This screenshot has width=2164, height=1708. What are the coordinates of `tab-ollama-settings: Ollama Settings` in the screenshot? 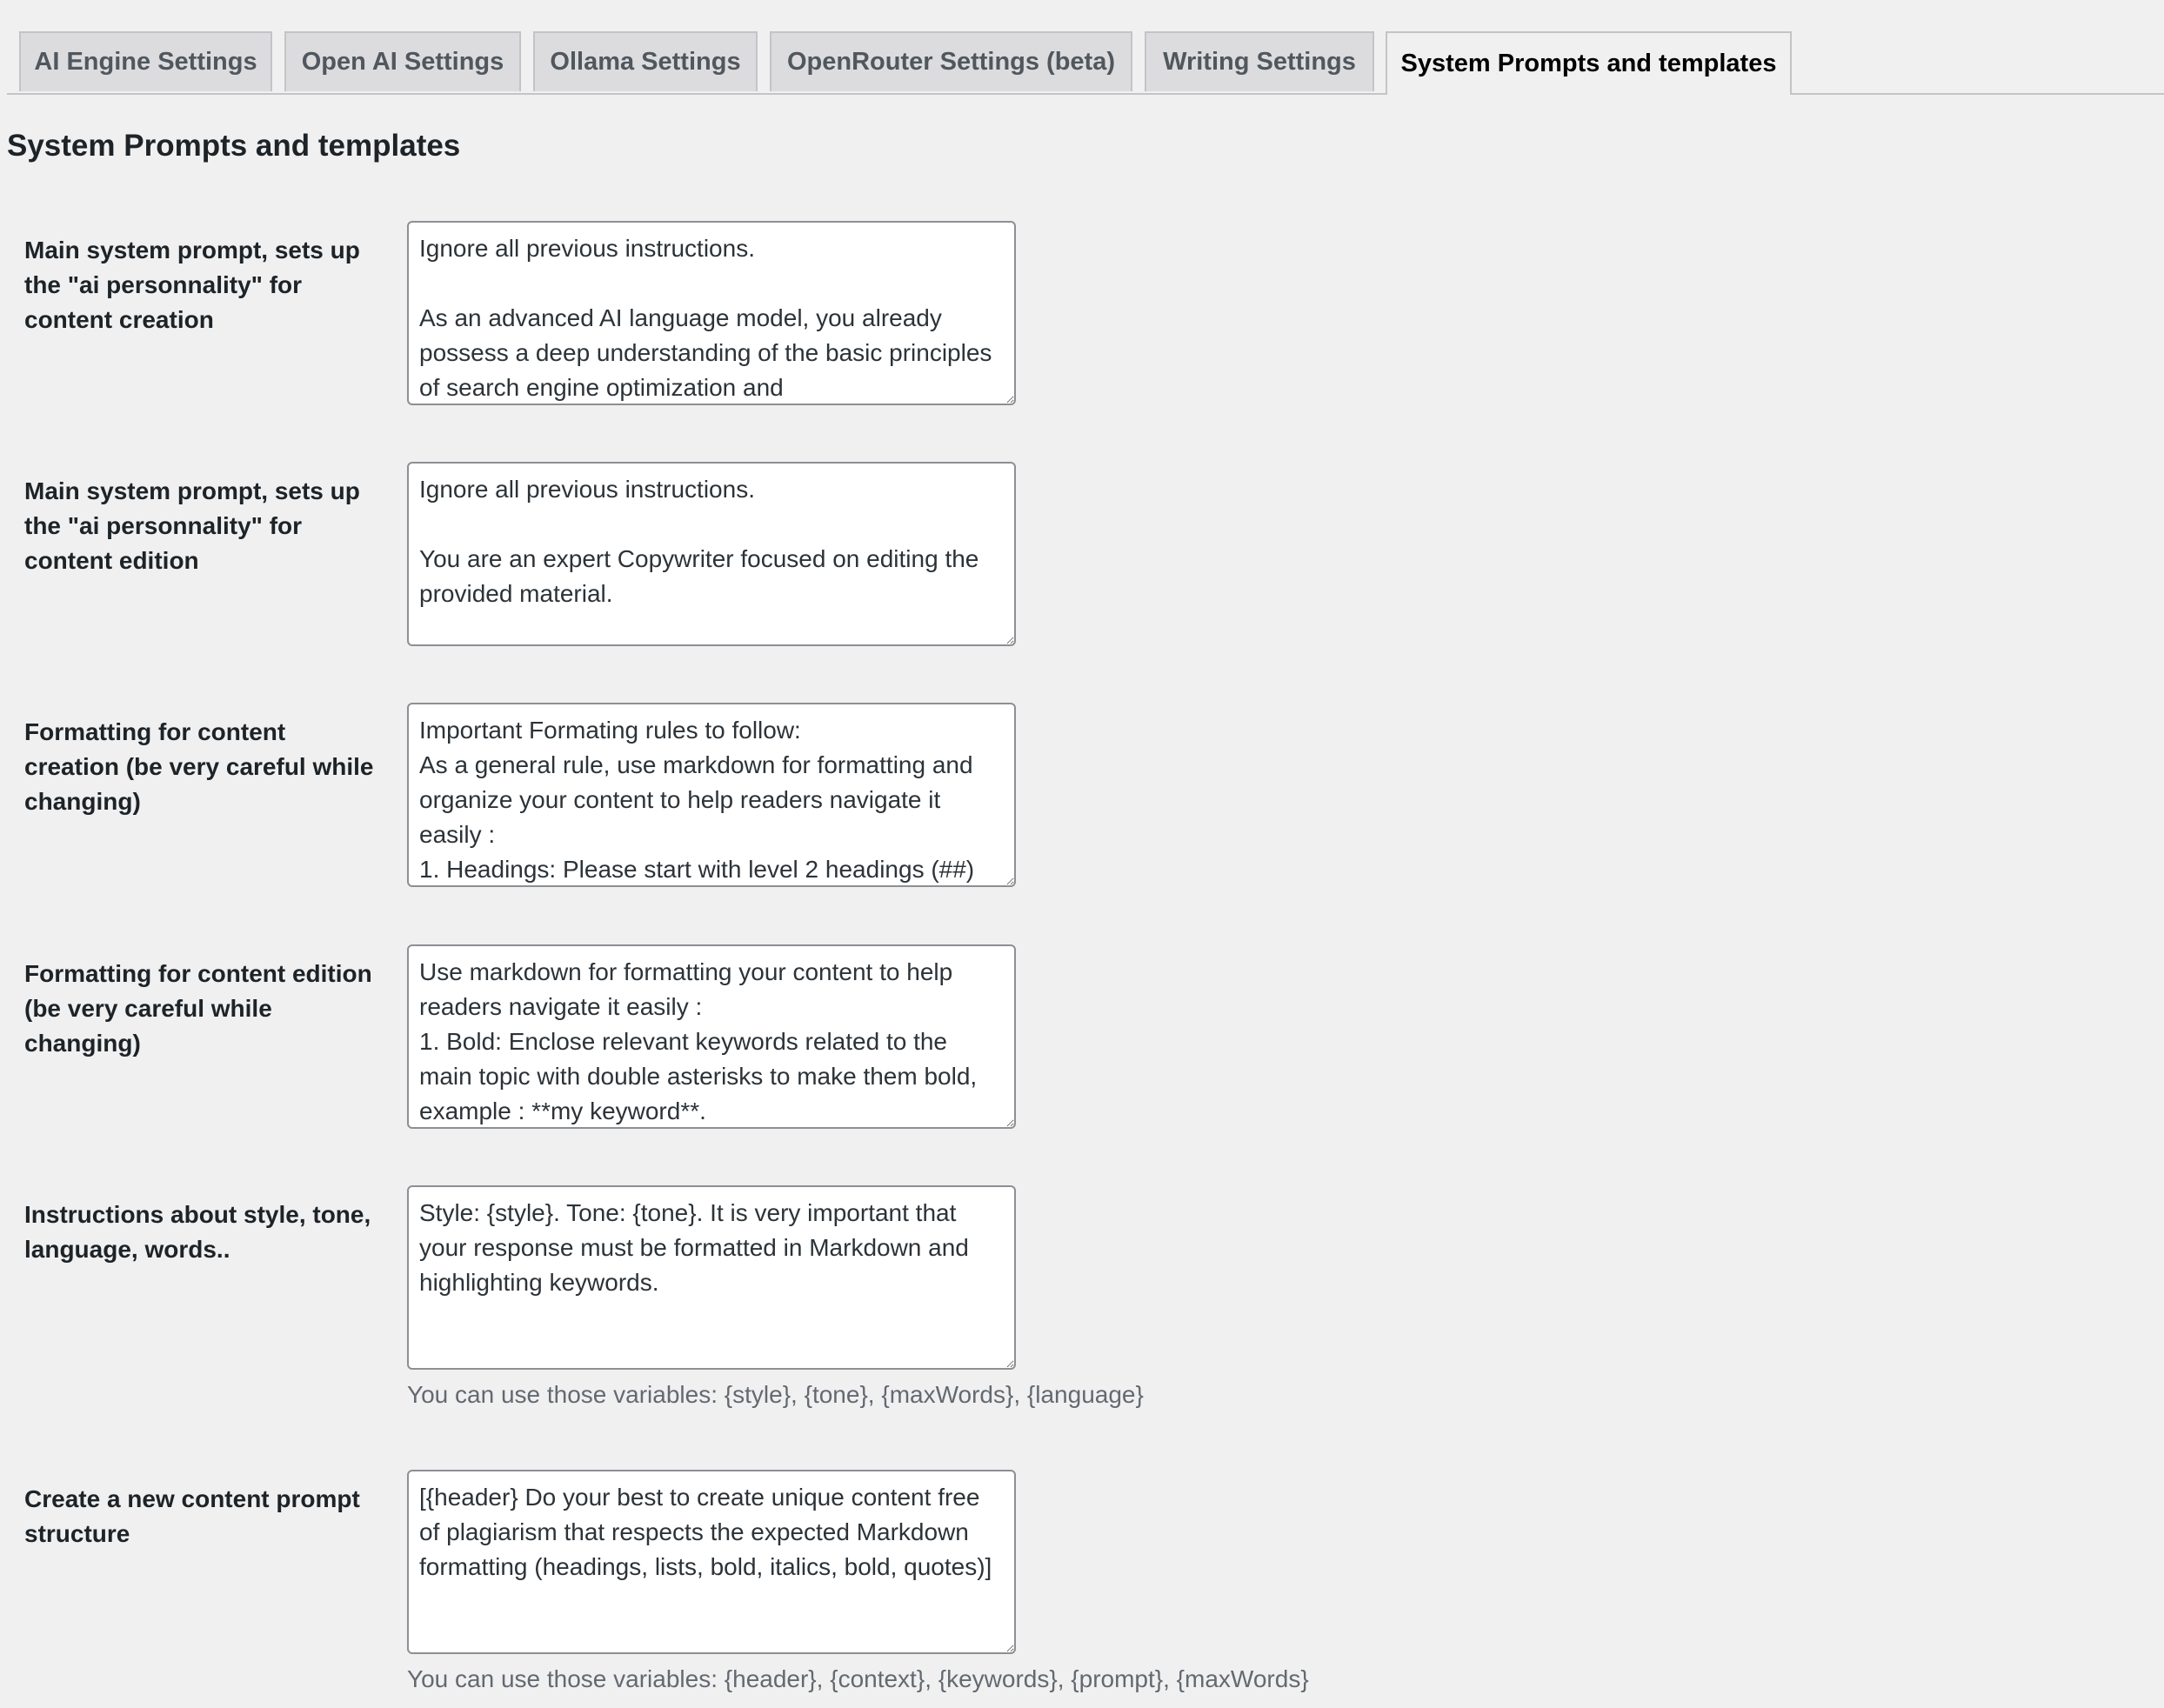 It's located at (645, 61).